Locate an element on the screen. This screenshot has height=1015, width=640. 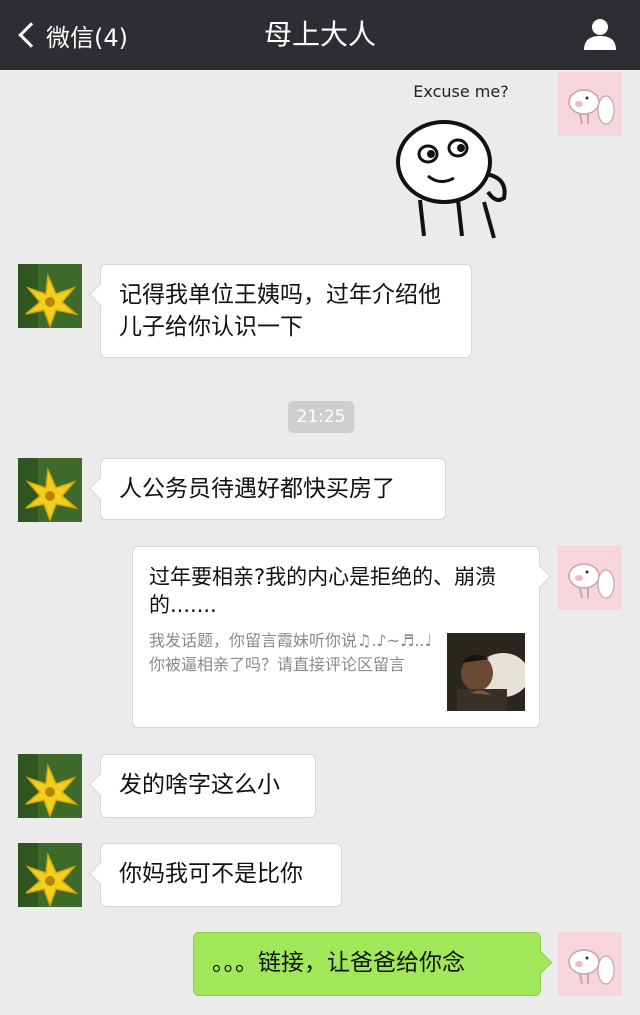
person-icon is located at coordinates (600, 34).